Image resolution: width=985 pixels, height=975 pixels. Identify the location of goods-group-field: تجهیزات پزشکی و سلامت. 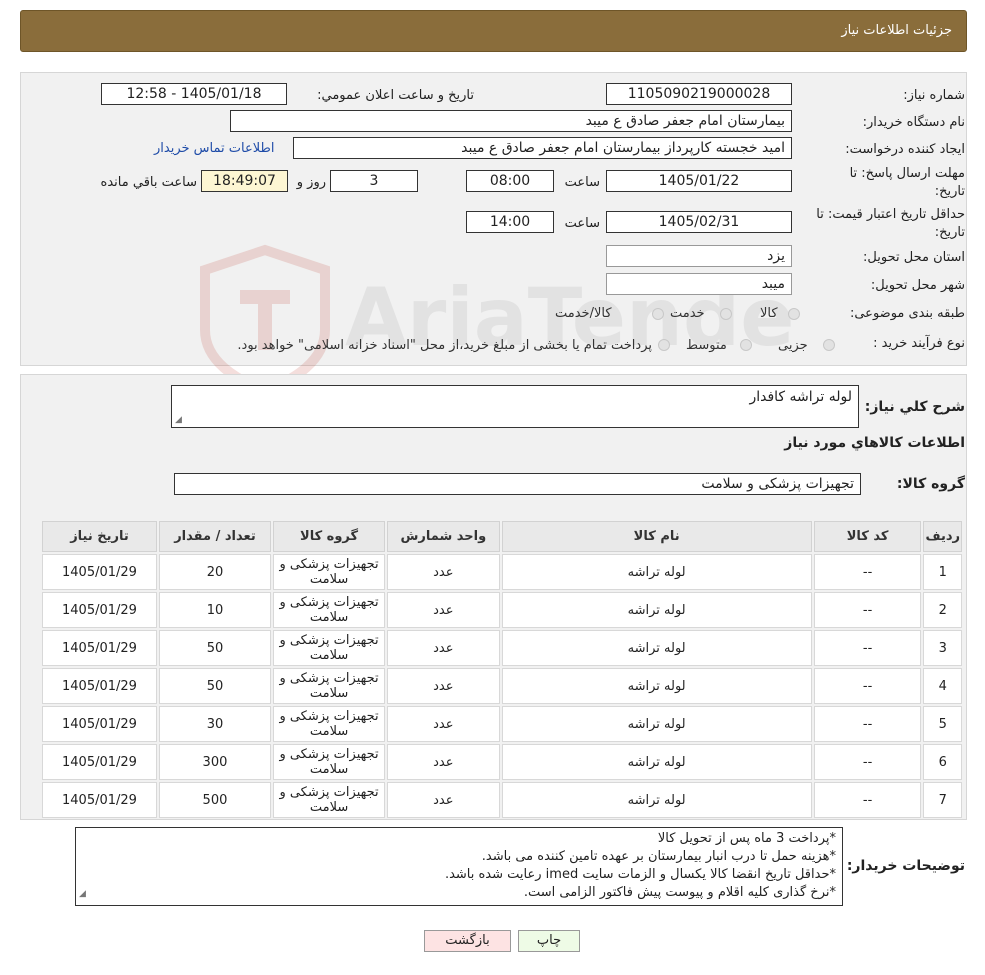
(517, 484).